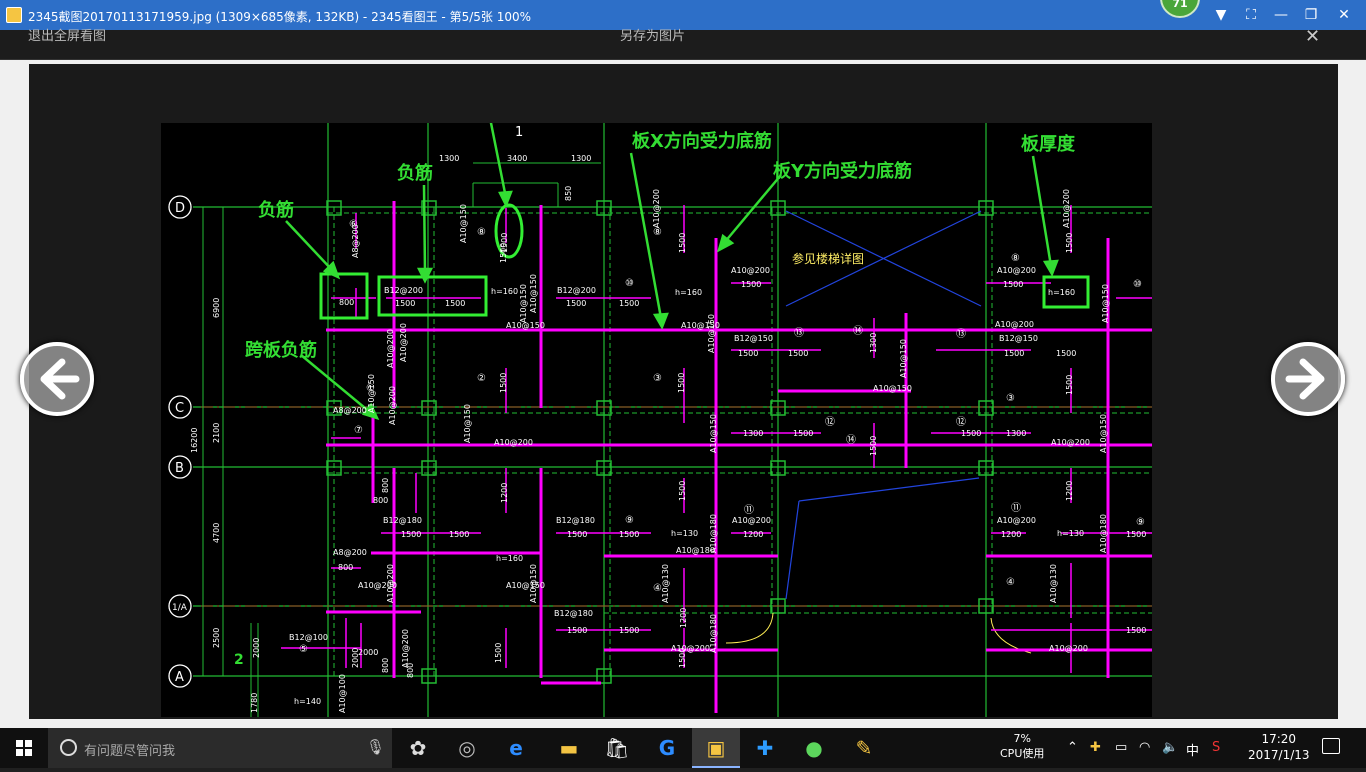  What do you see at coordinates (1312, 36) in the screenshot?
I see `viewer-close-icon: ✕` at bounding box center [1312, 36].